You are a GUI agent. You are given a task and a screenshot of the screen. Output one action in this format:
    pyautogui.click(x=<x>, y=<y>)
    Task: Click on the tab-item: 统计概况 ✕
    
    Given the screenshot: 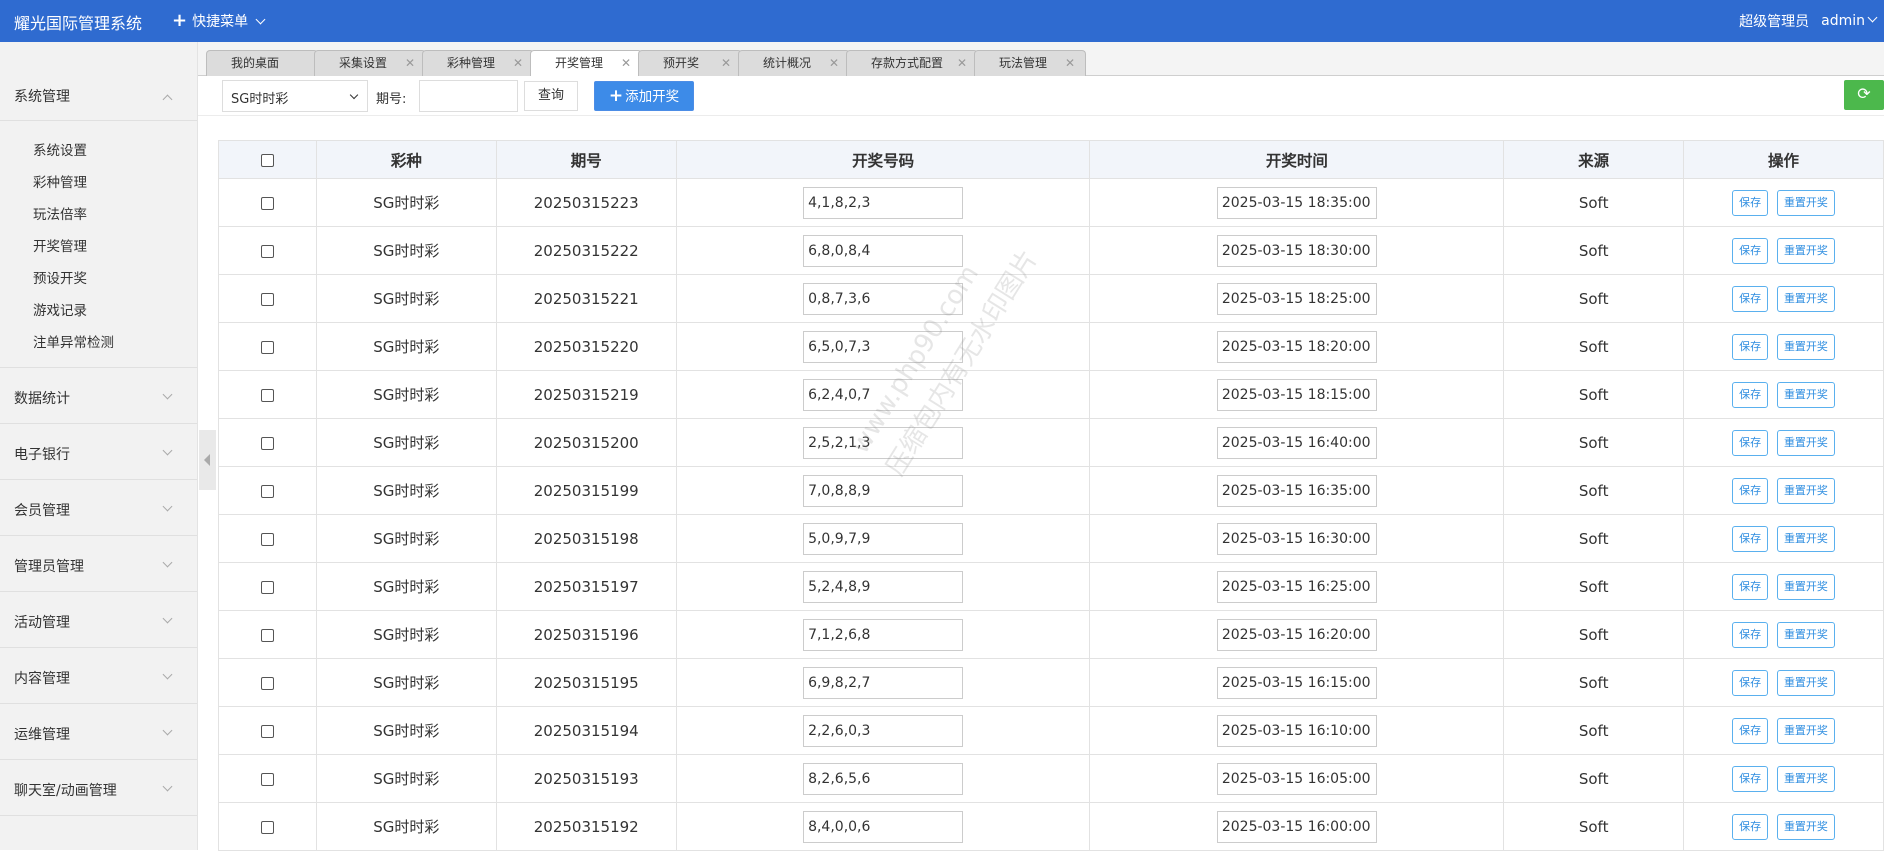 What is the action you would take?
    pyautogui.click(x=794, y=63)
    